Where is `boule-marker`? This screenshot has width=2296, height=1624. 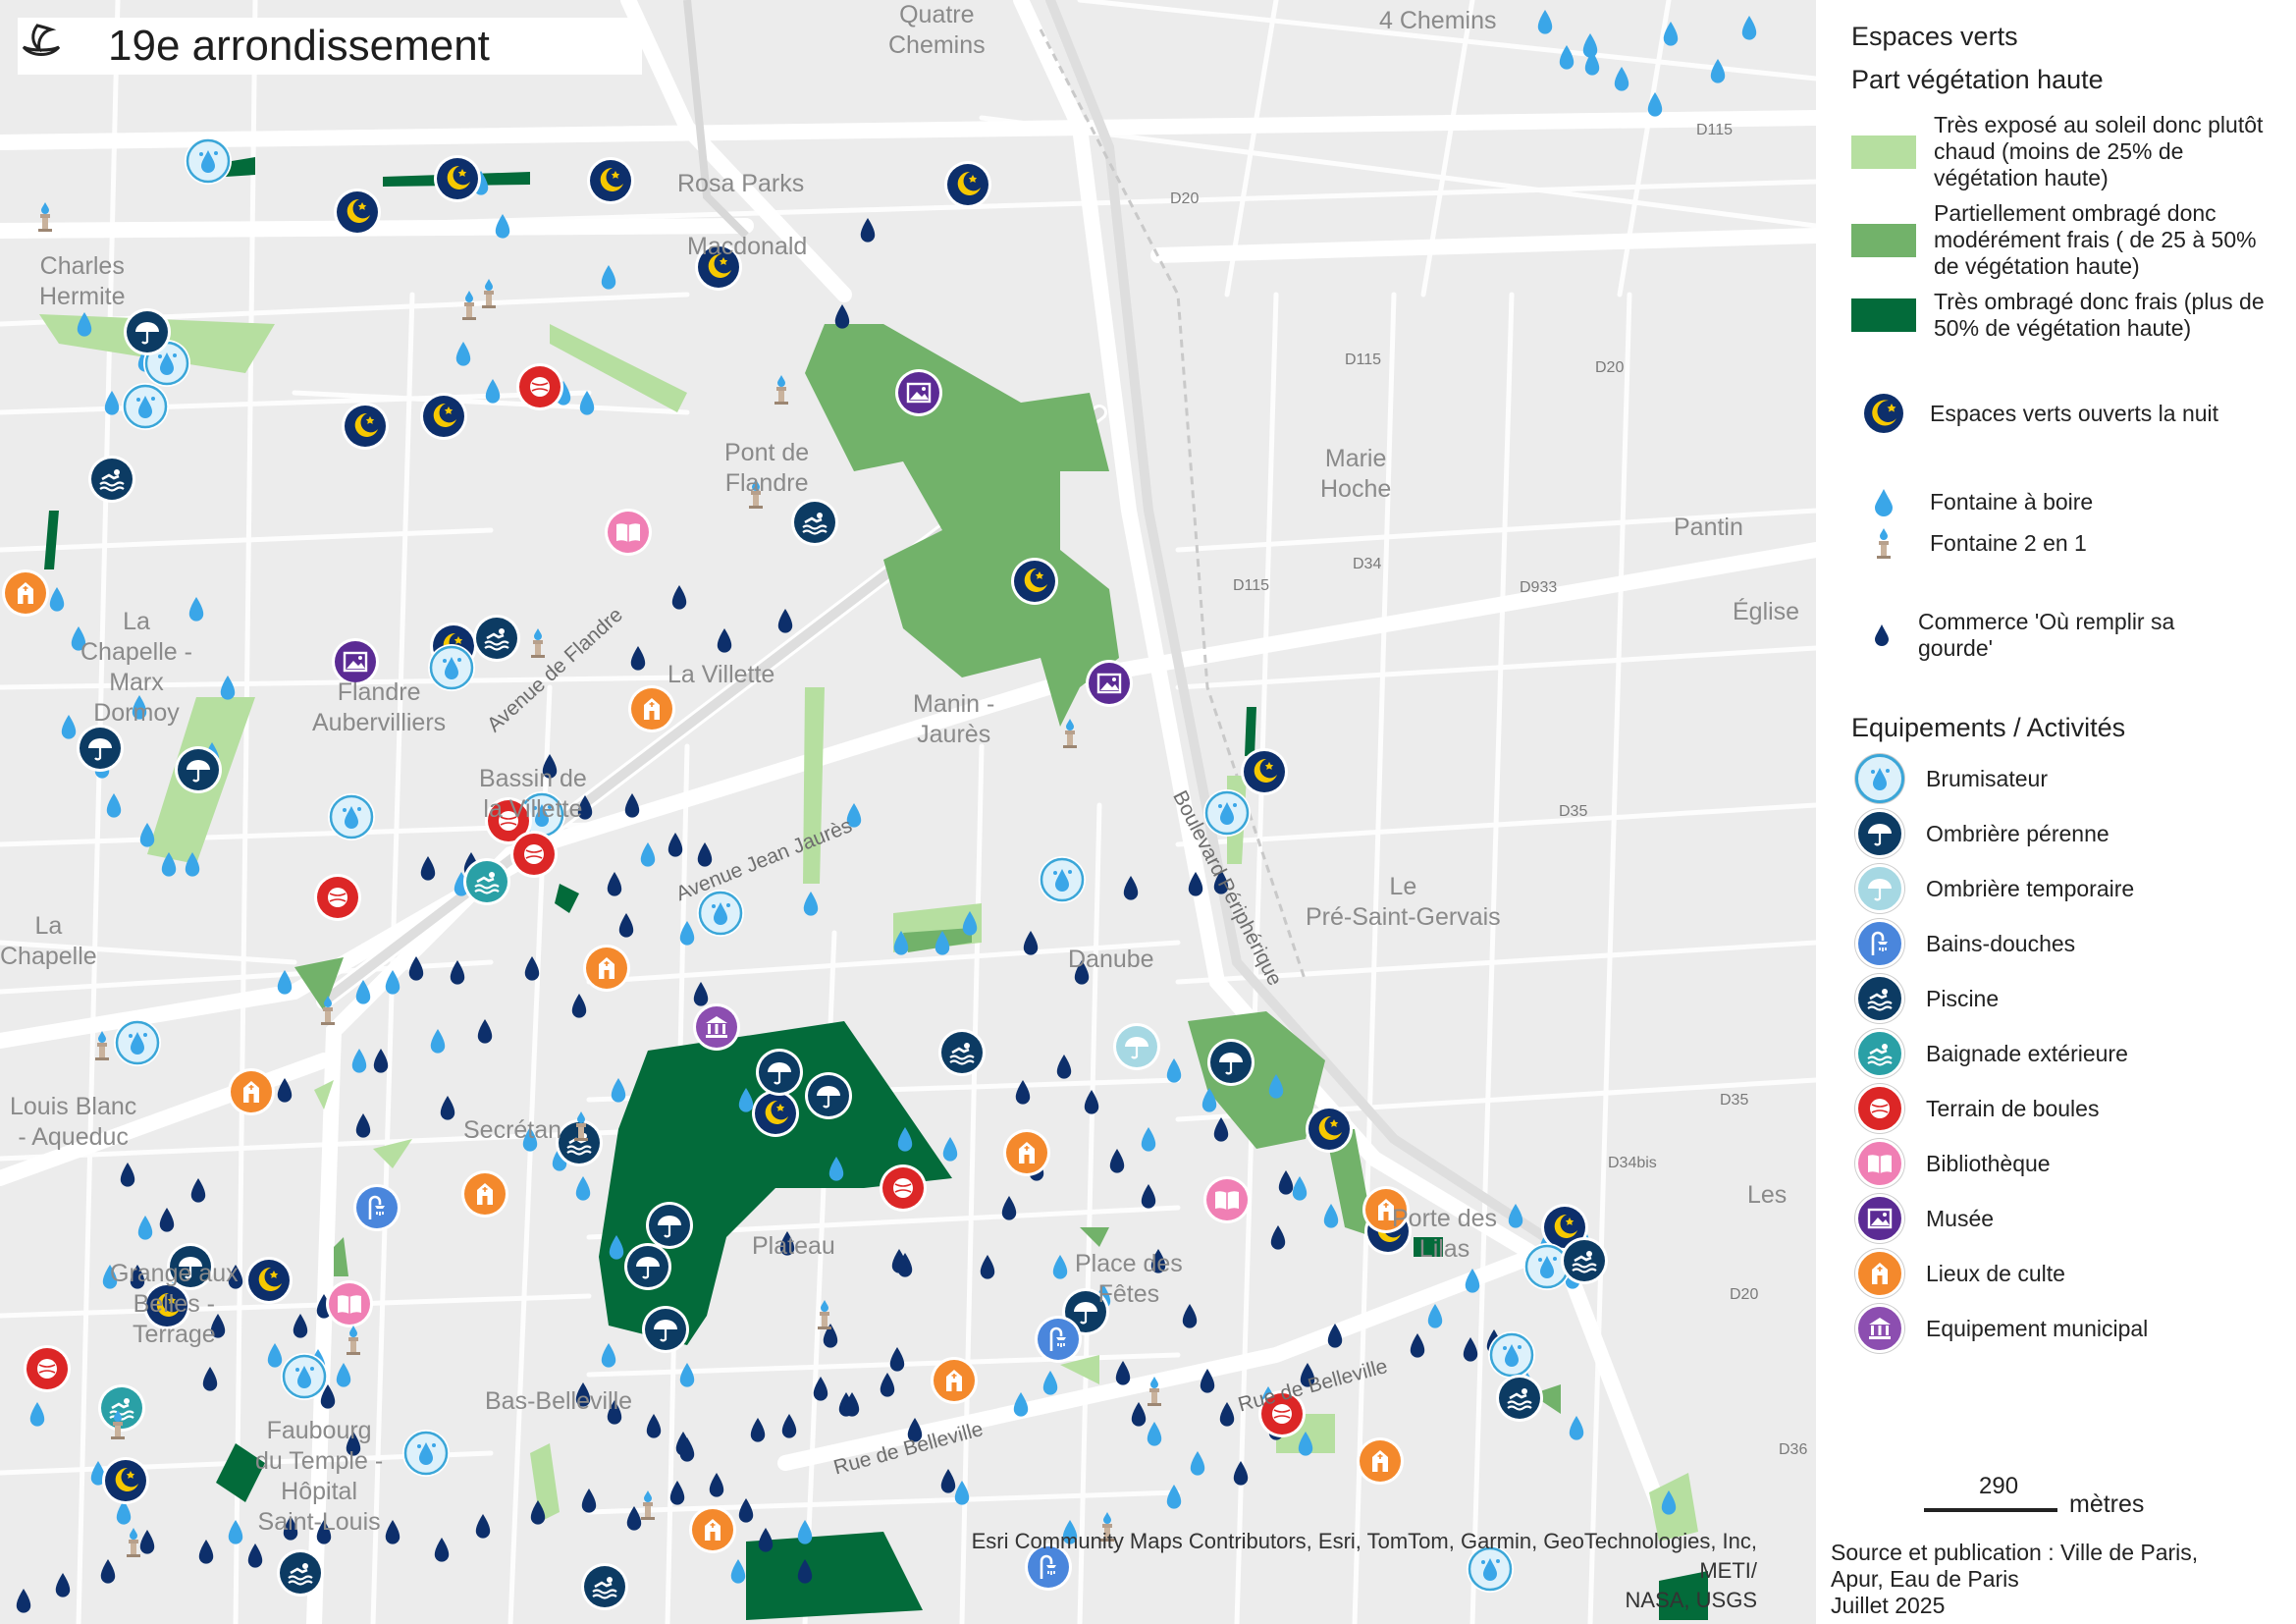 boule-marker is located at coordinates (337, 897).